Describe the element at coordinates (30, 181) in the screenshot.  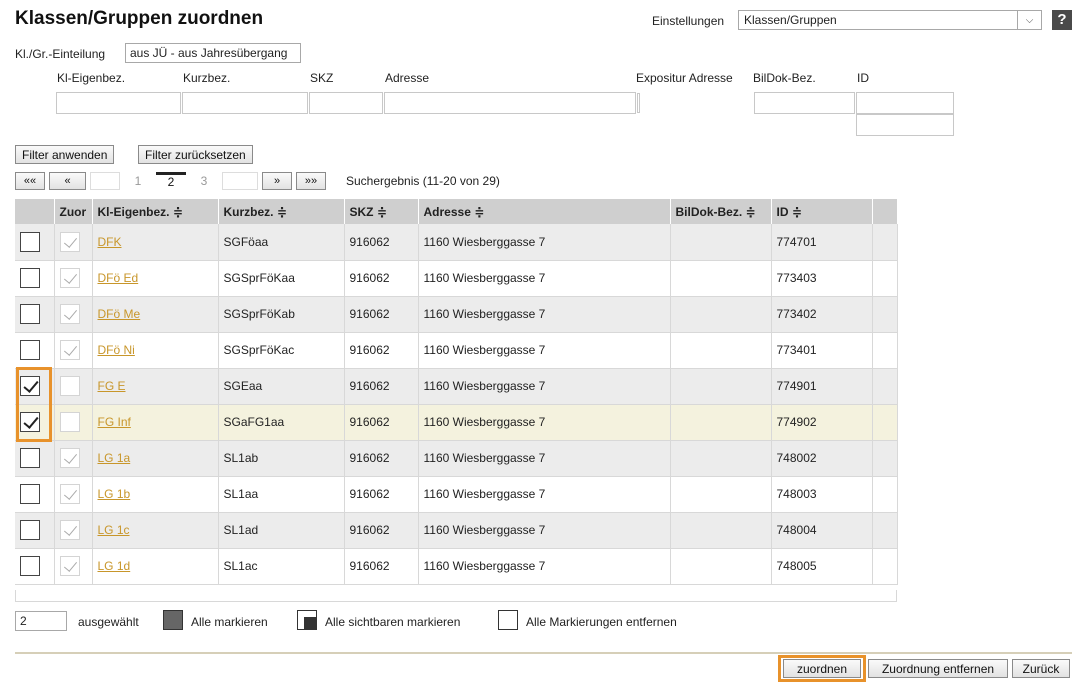
I see `pager-first-button: ««` at that location.